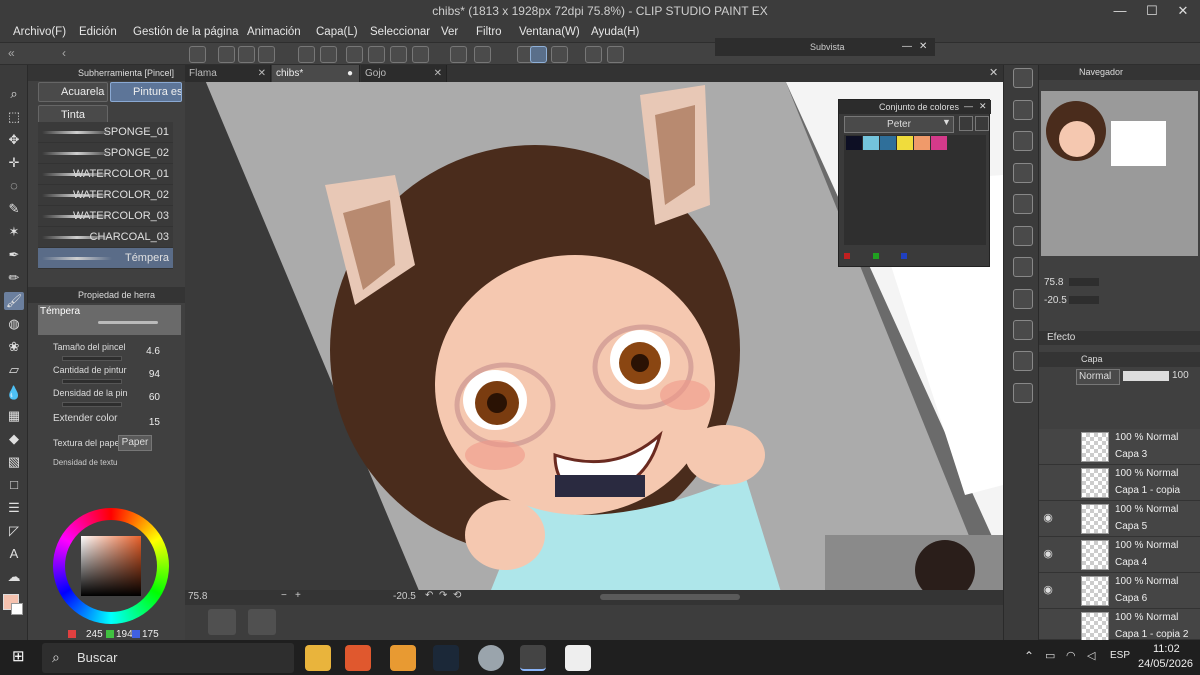 The image size is (1200, 675). I want to click on material-icon, so click(1023, 110).